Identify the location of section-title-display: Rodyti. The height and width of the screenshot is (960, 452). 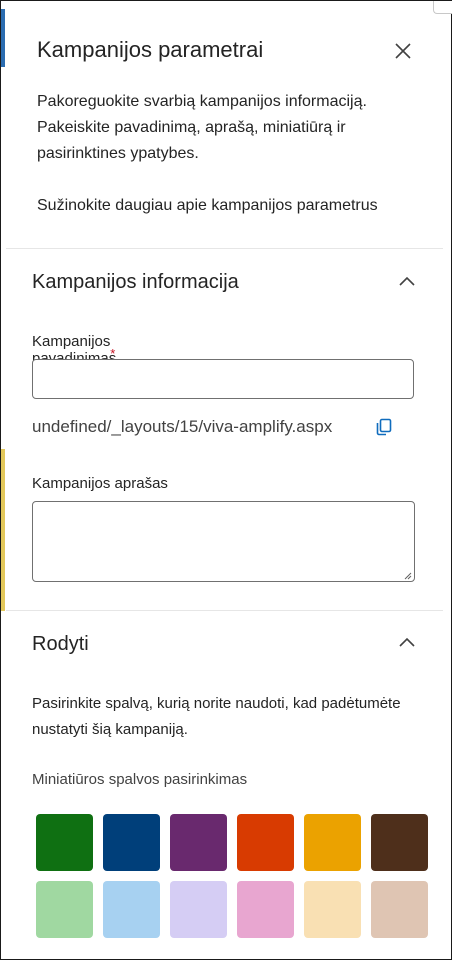
(60, 644).